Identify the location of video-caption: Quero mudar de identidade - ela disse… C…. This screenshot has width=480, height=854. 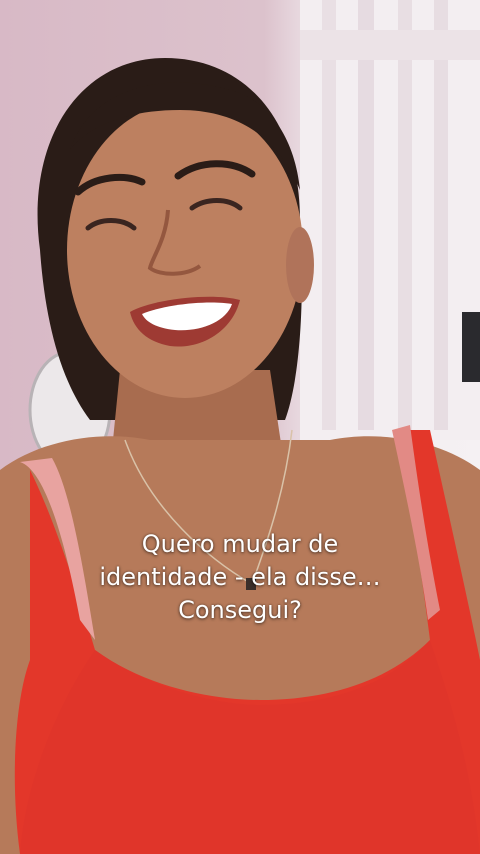
(240, 577).